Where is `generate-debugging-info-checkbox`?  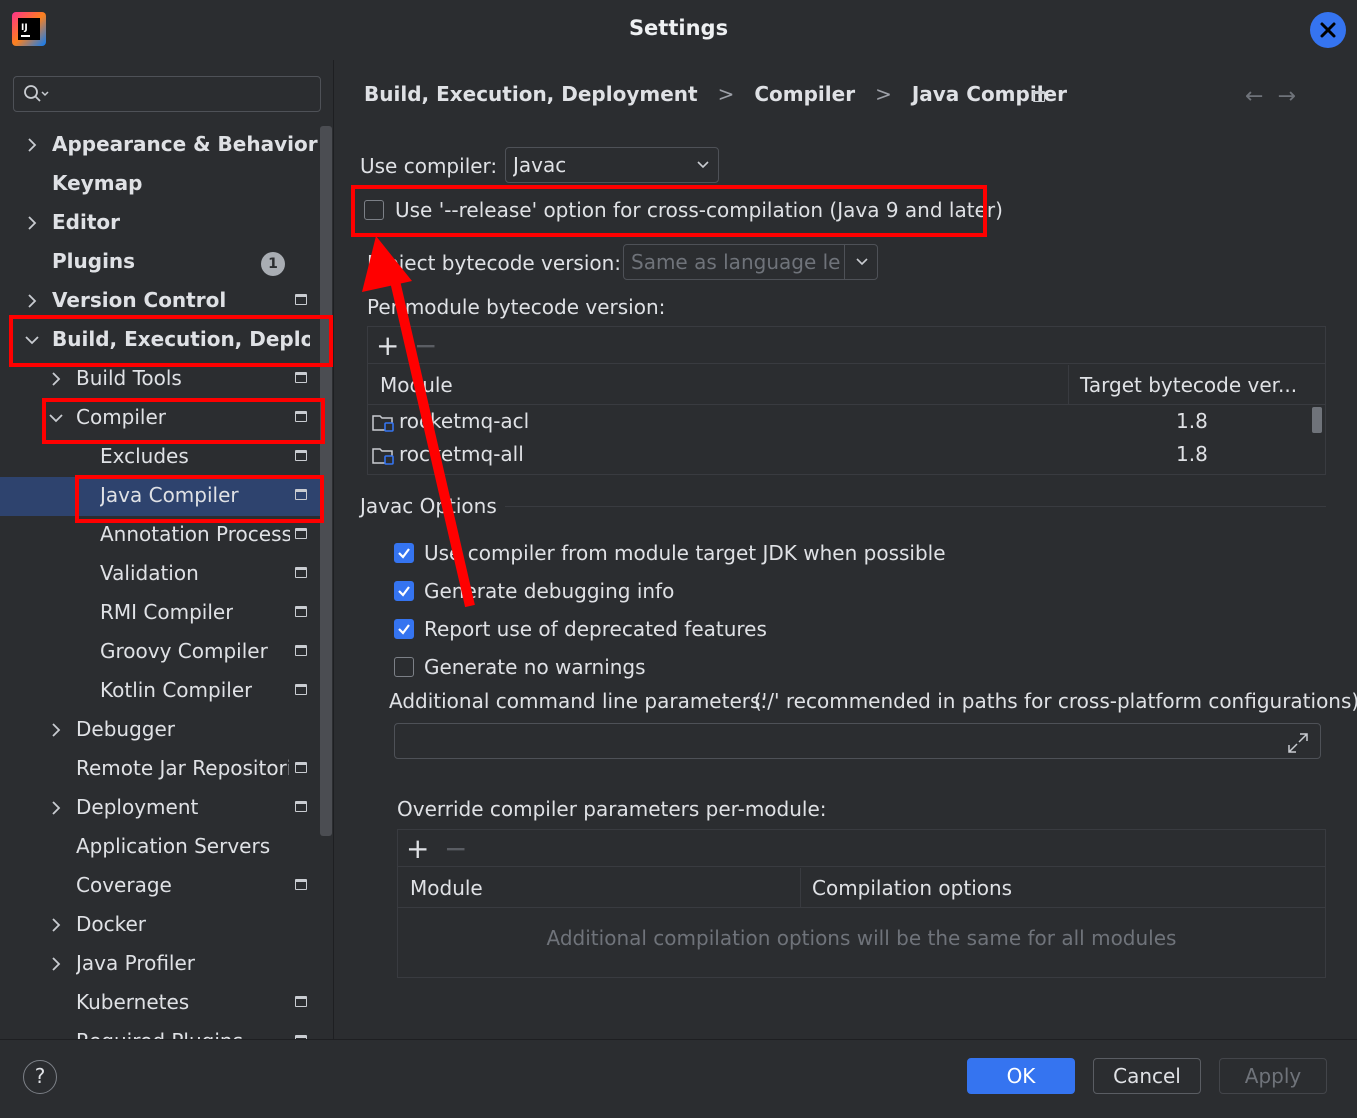 generate-debugging-info-checkbox is located at coordinates (404, 591).